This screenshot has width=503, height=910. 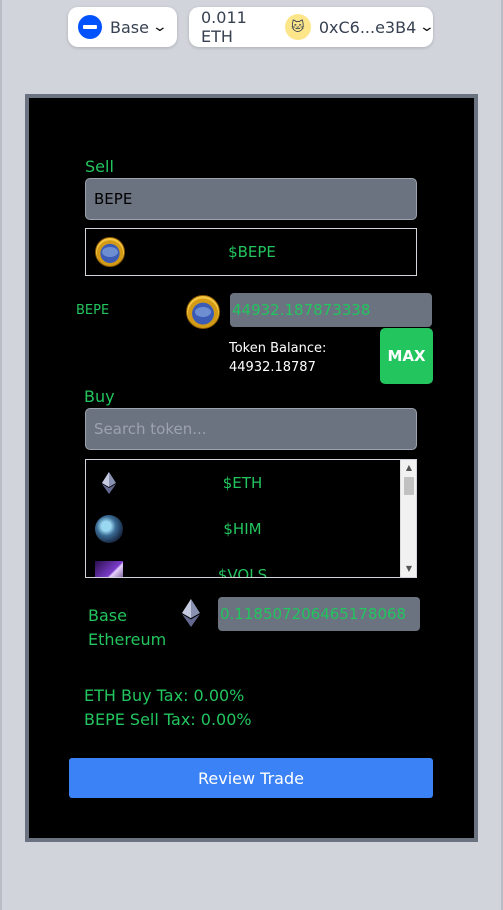 I want to click on base-chain-icon, so click(x=90, y=27).